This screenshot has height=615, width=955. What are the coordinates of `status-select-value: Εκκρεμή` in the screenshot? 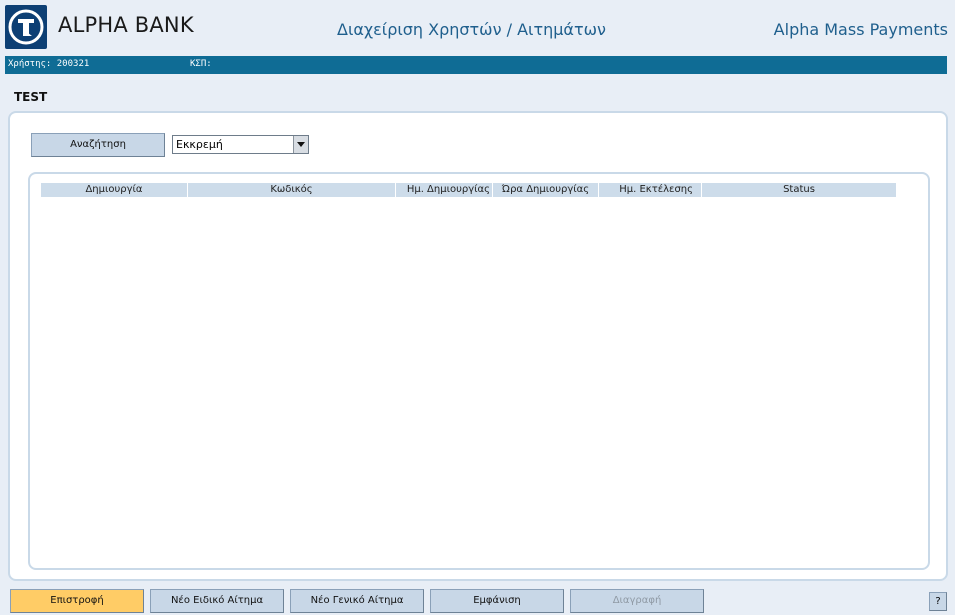 It's located at (199, 144).